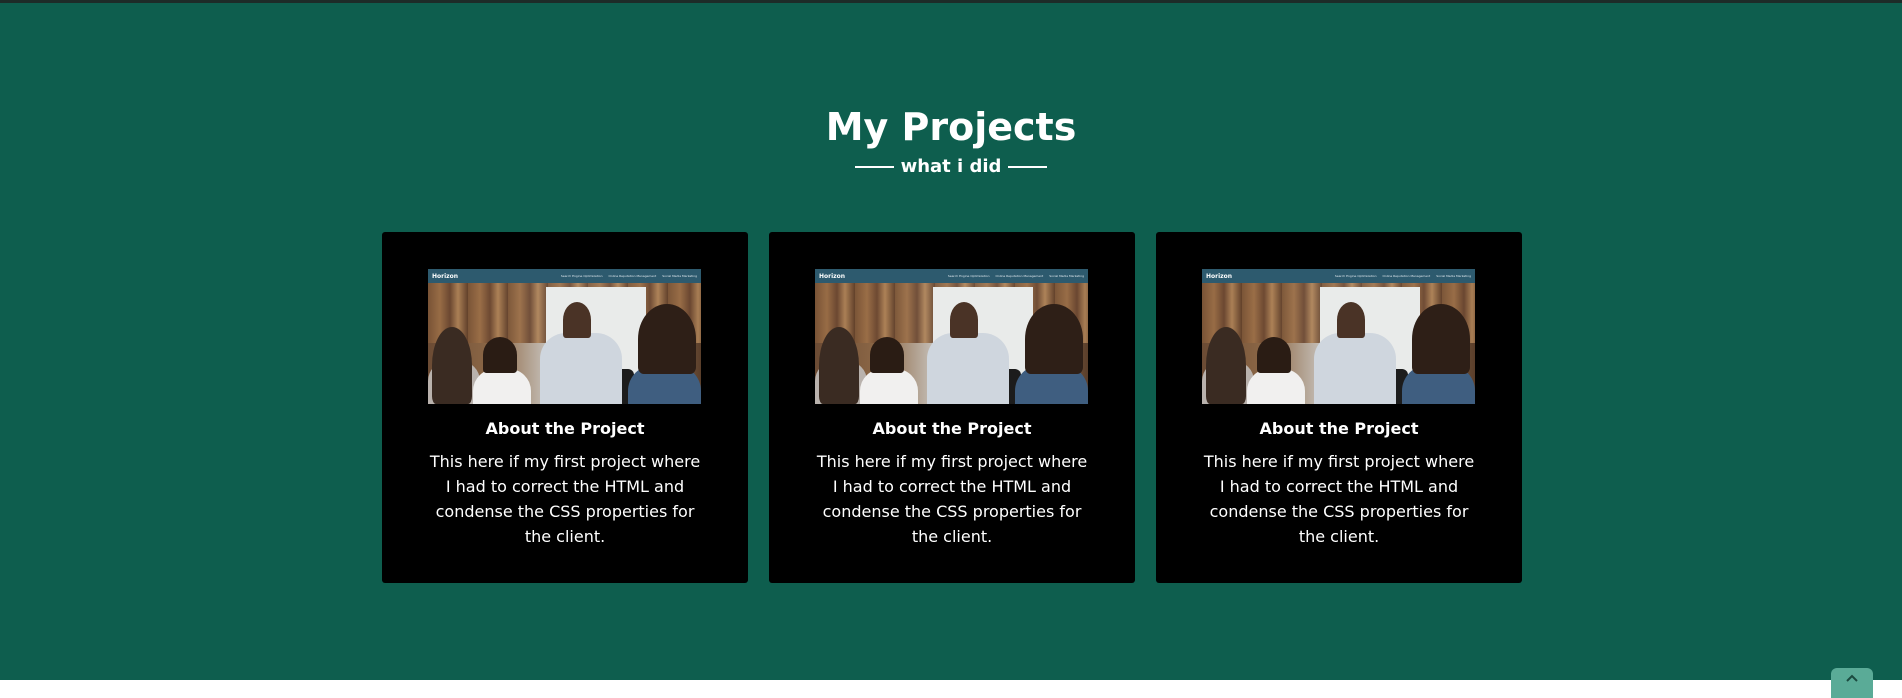 This screenshot has height=698, width=1902. I want to click on section-title: My Projects, so click(951, 127).